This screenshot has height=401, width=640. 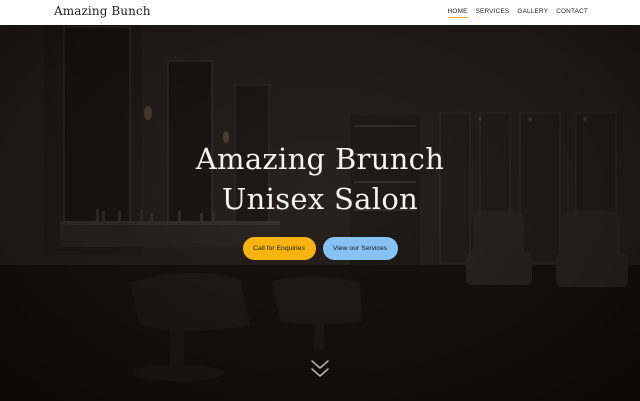 I want to click on view-services-button: View our Services, so click(x=360, y=248).